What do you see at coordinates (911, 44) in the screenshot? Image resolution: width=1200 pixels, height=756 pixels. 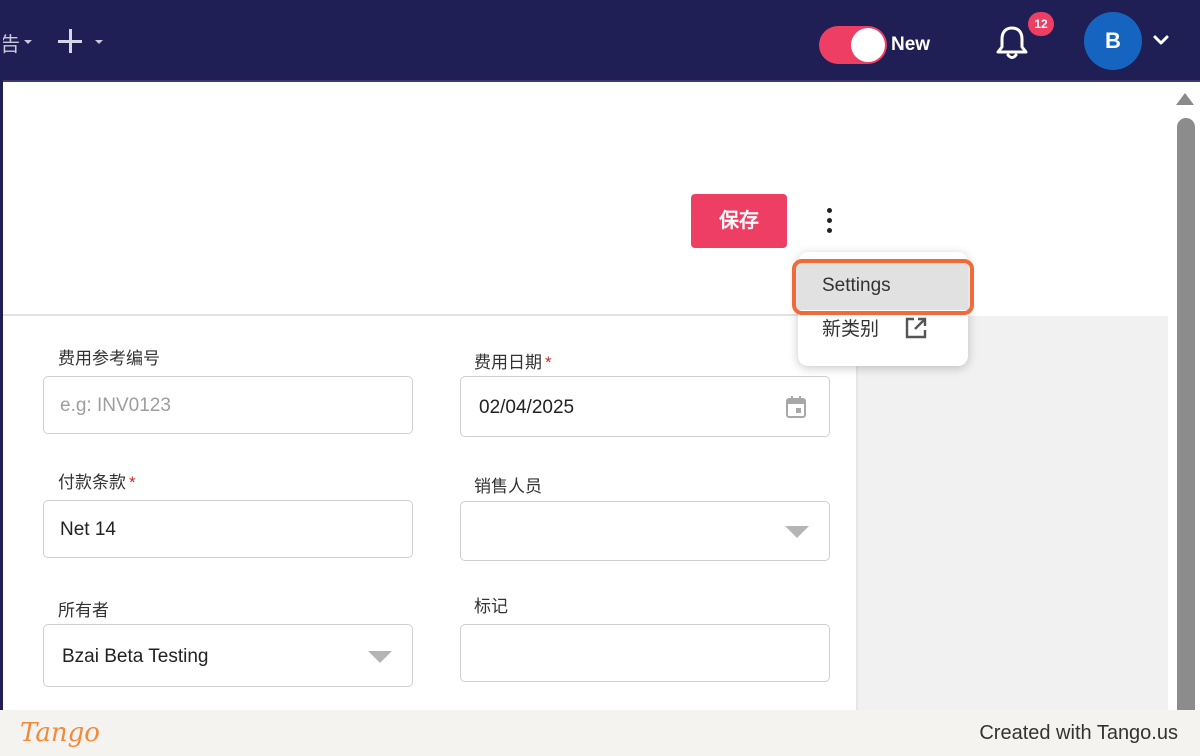 I see `new-ui-toggle-label: New` at bounding box center [911, 44].